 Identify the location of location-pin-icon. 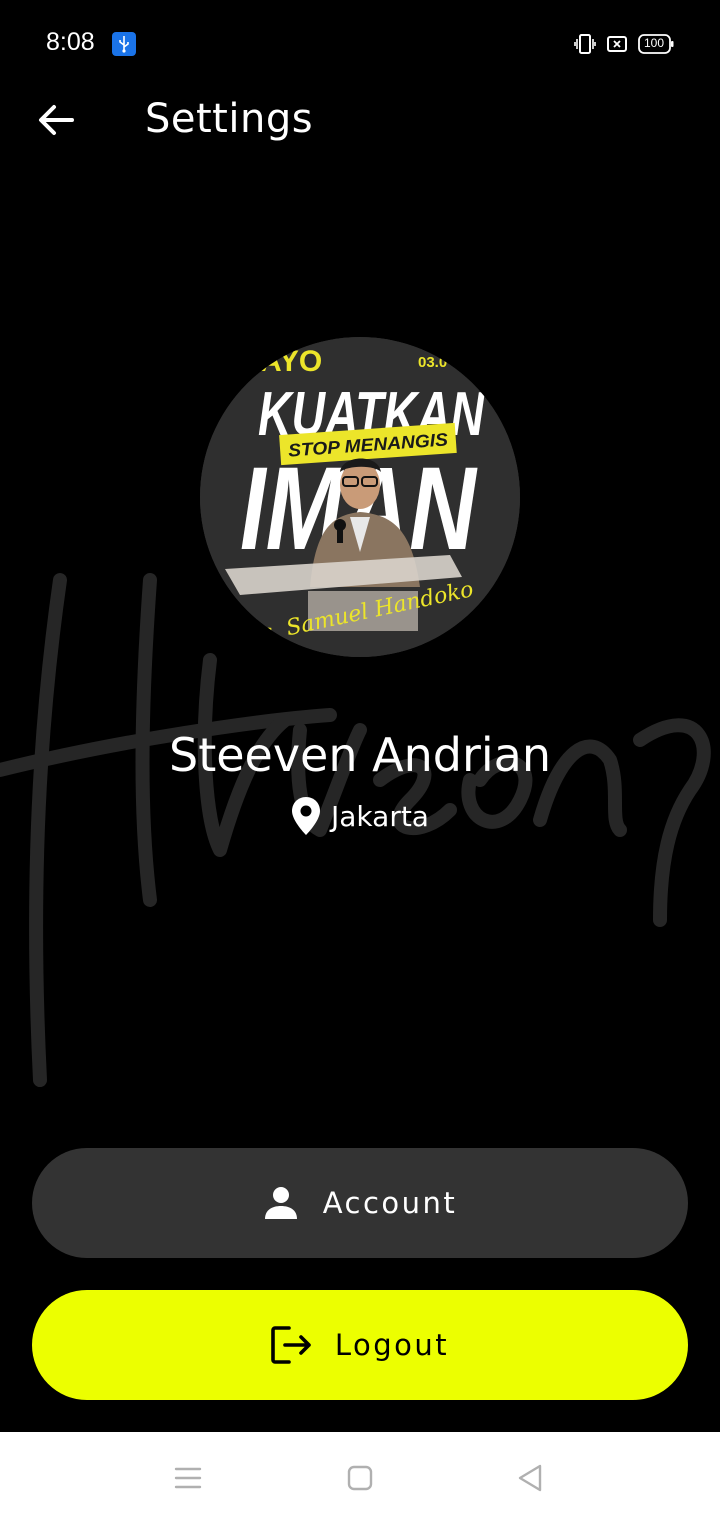
(306, 816).